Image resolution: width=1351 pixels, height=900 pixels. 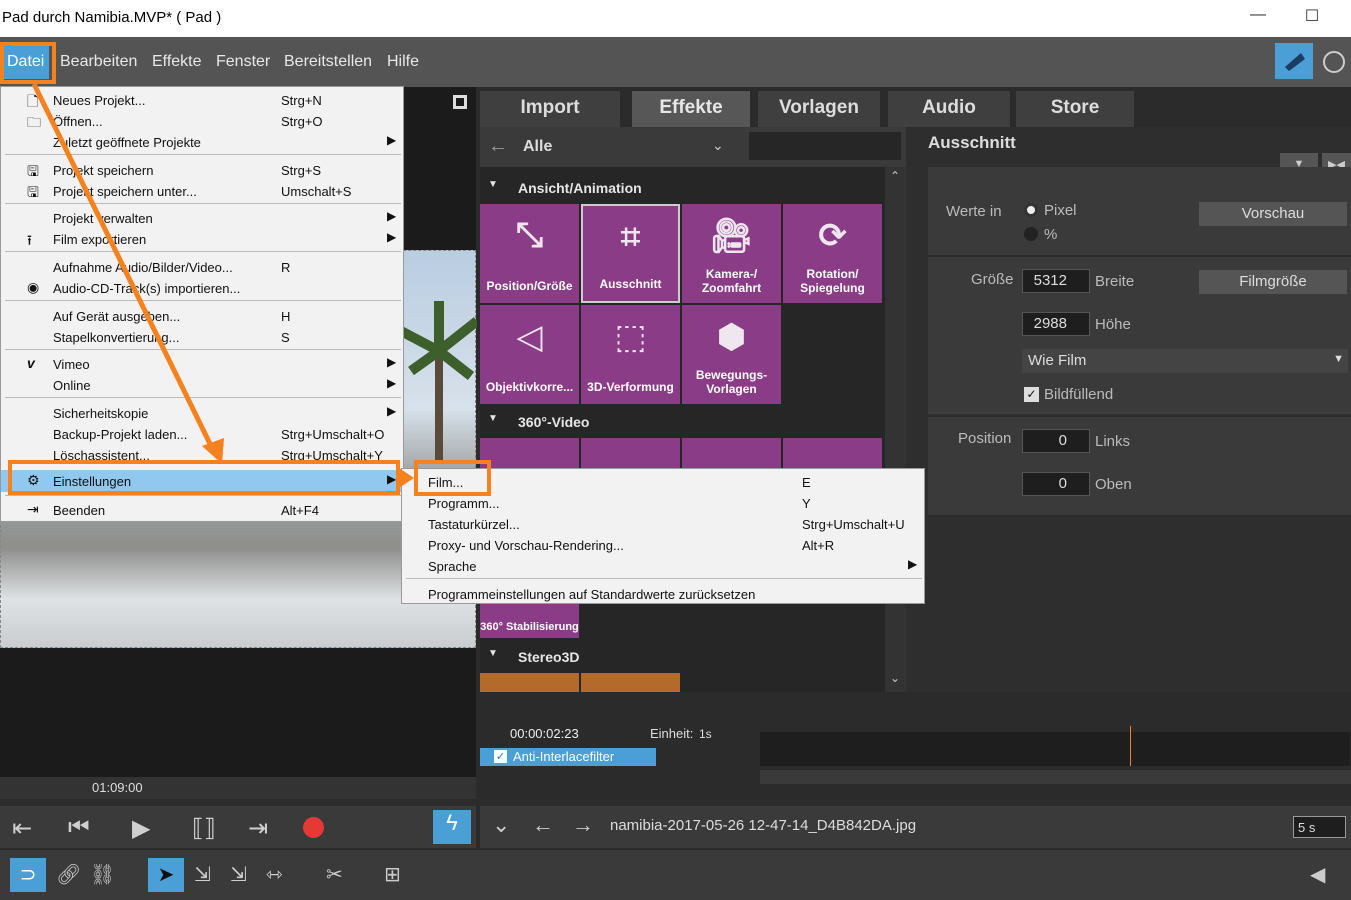 What do you see at coordinates (222, 286) in the screenshot?
I see `annotation-arrows` at bounding box center [222, 286].